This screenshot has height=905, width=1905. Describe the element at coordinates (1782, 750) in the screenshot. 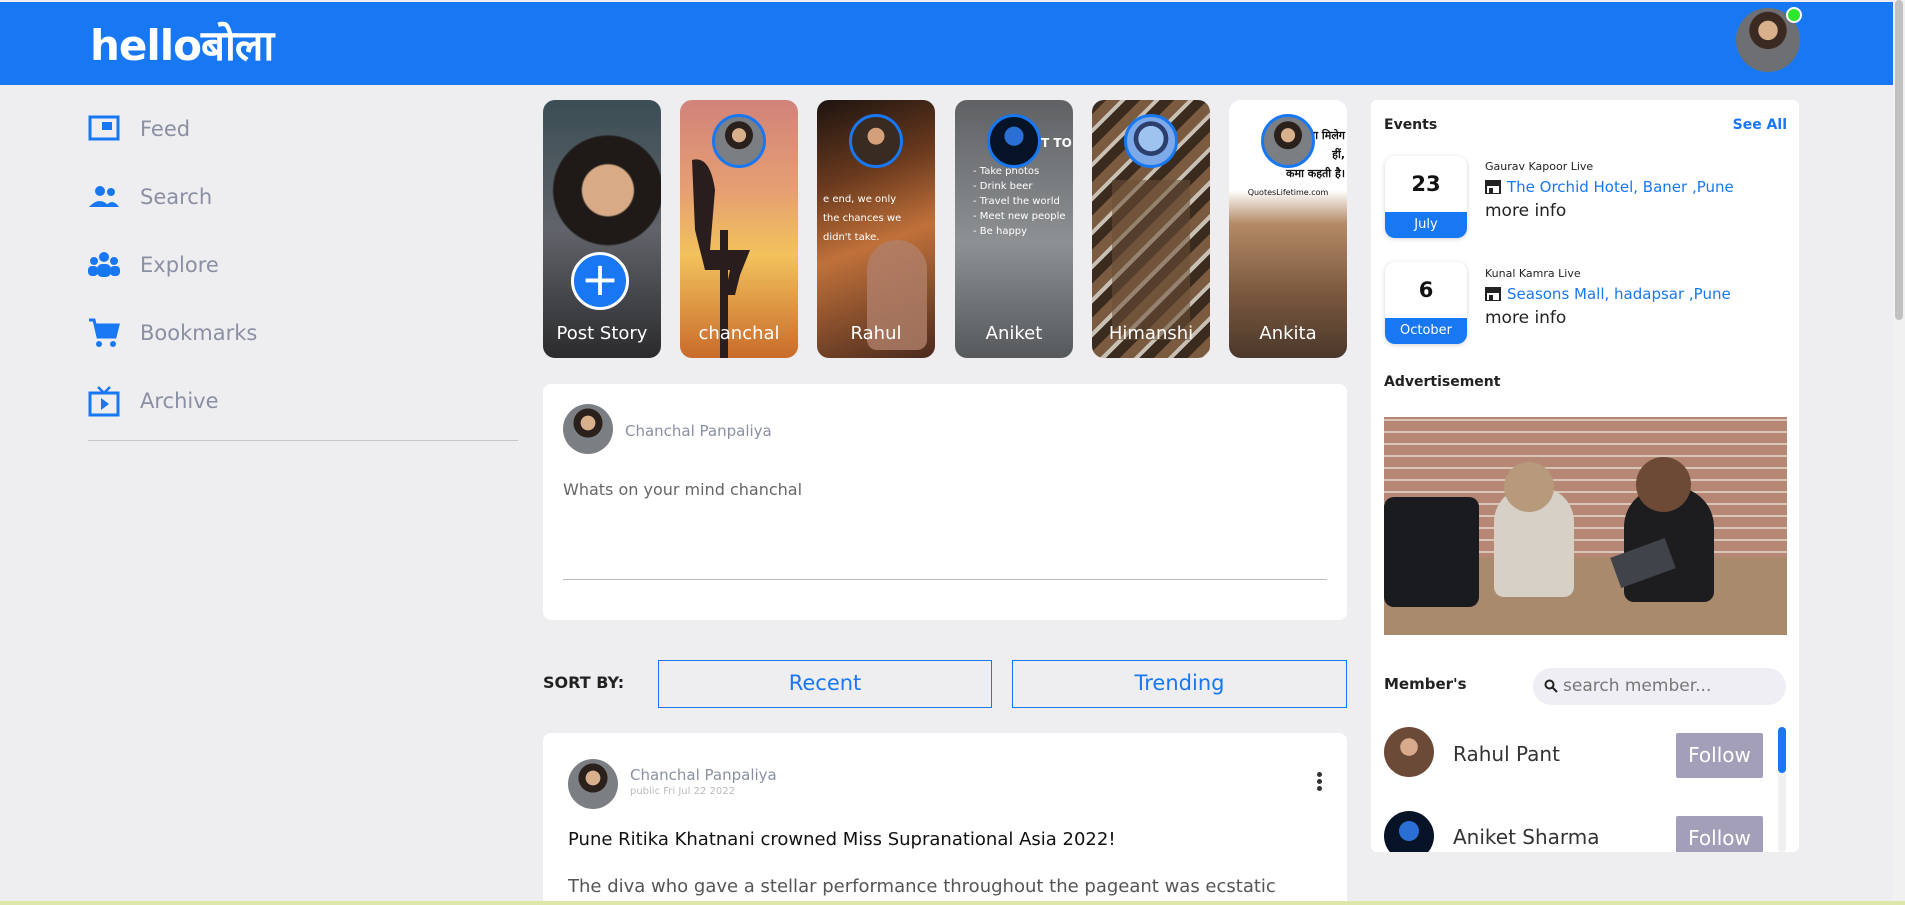

I see `members-scrollbar-thumb` at that location.